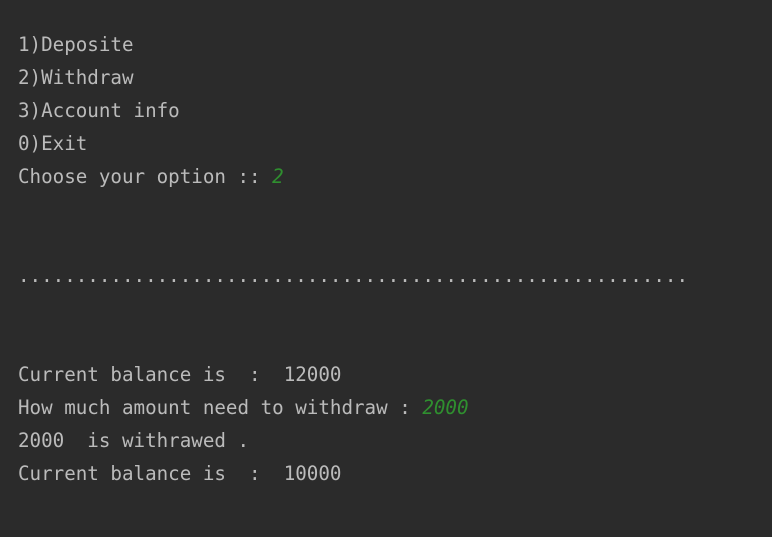 This screenshot has height=537, width=772. I want to click on menu-item-deposit: 1)Deposite, so click(76, 44).